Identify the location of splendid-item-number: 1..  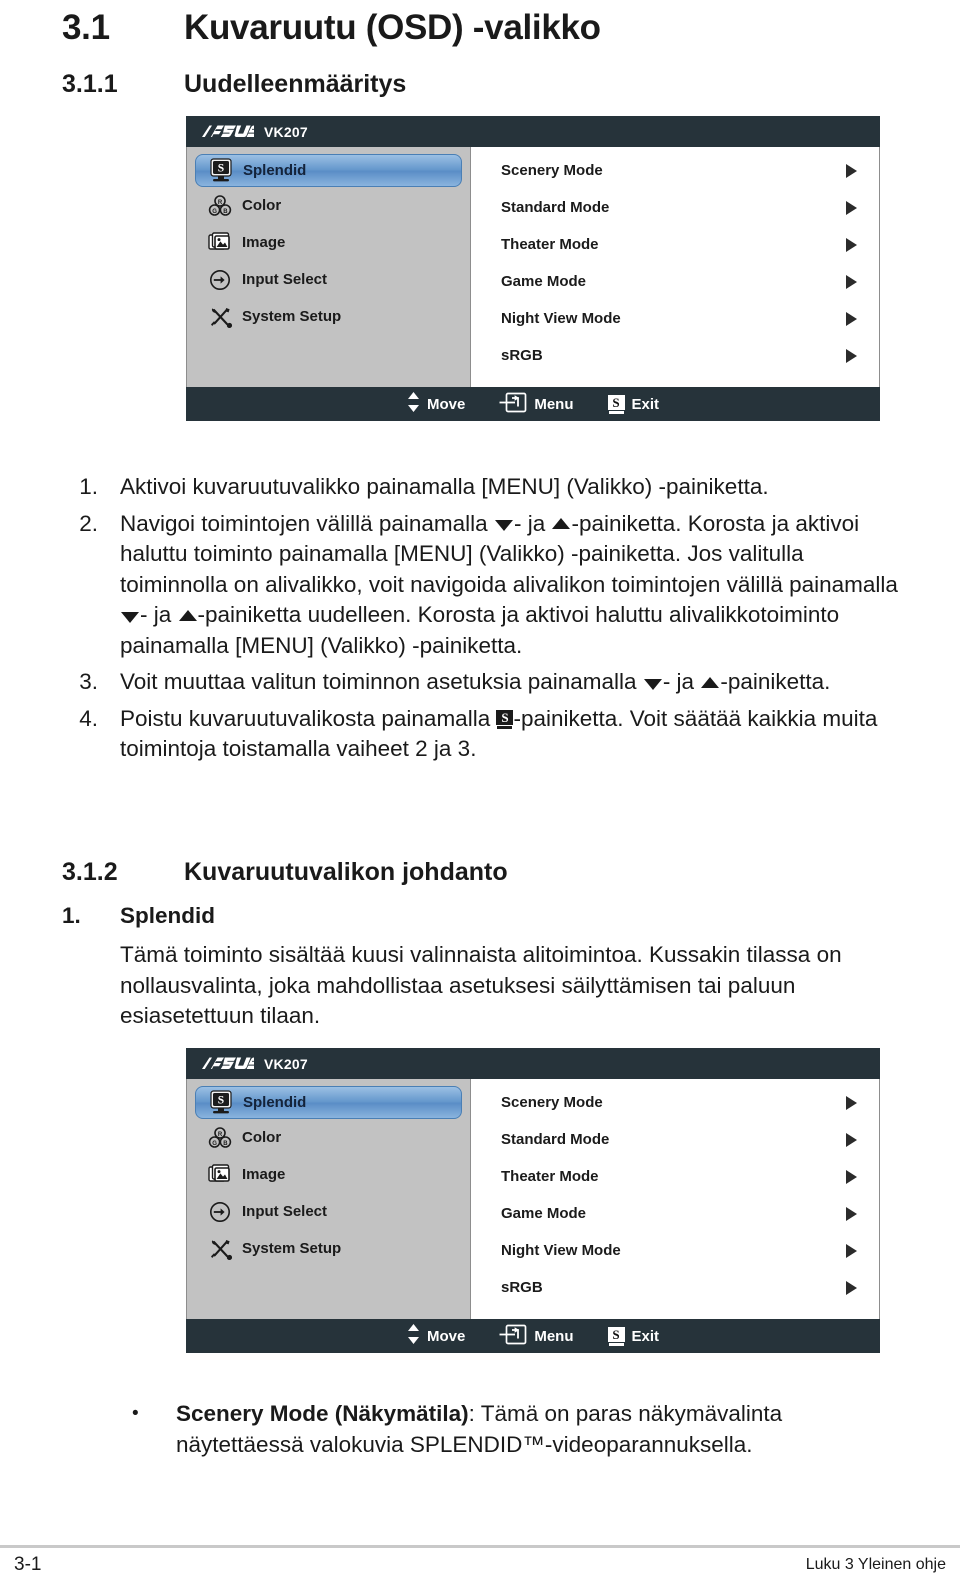
(71, 915).